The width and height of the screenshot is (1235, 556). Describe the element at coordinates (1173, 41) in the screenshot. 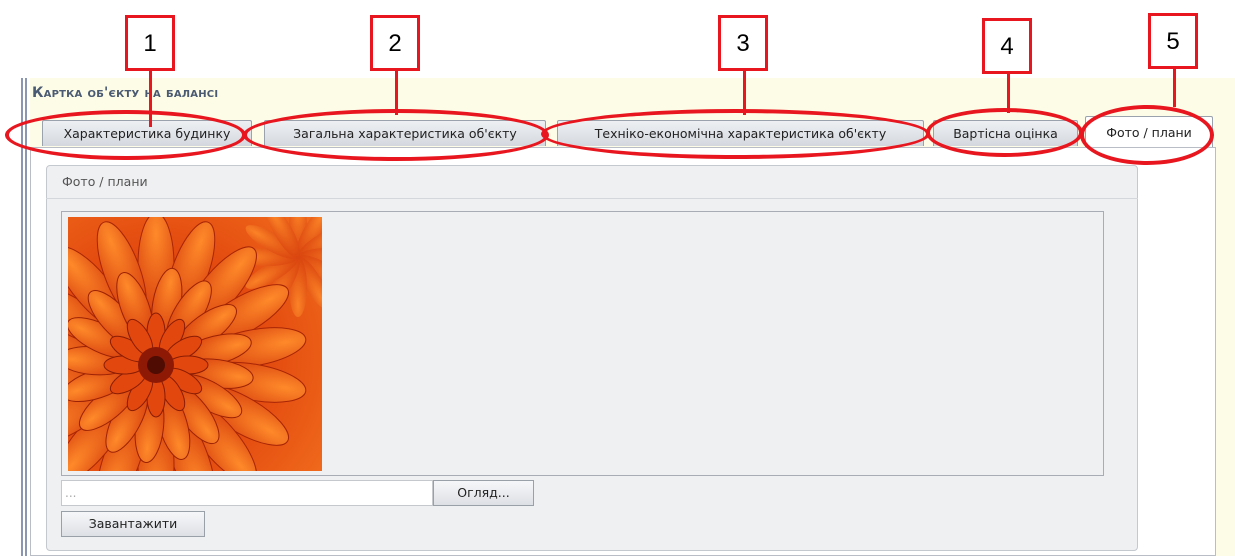

I see `callout-marker-5: 5` at that location.